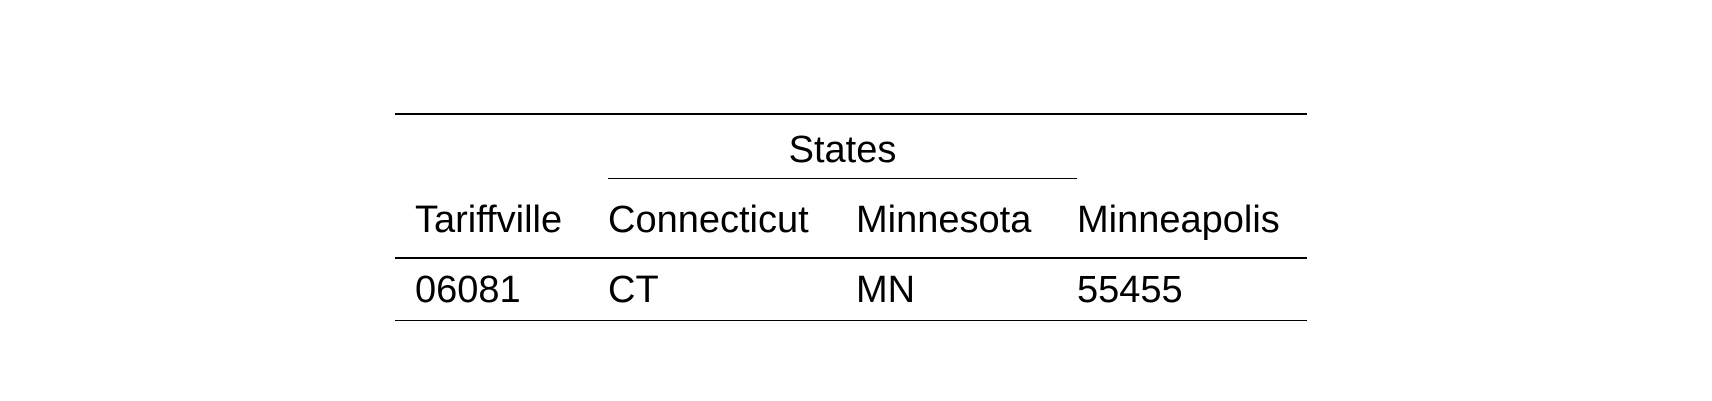  What do you see at coordinates (708, 220) in the screenshot?
I see `column-header: Connecticut` at bounding box center [708, 220].